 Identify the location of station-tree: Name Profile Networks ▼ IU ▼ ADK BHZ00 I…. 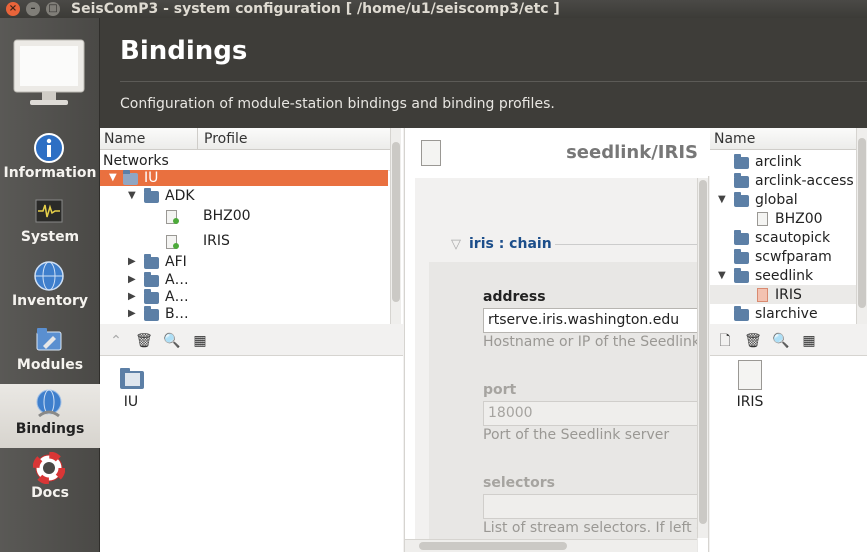
(251, 226).